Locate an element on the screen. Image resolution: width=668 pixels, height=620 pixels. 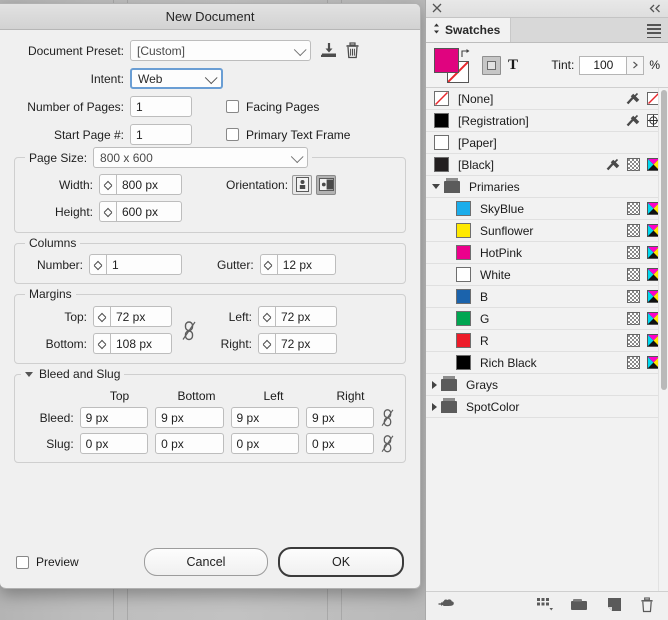
gutter-stepper: 12 px is located at coordinates (297, 264).